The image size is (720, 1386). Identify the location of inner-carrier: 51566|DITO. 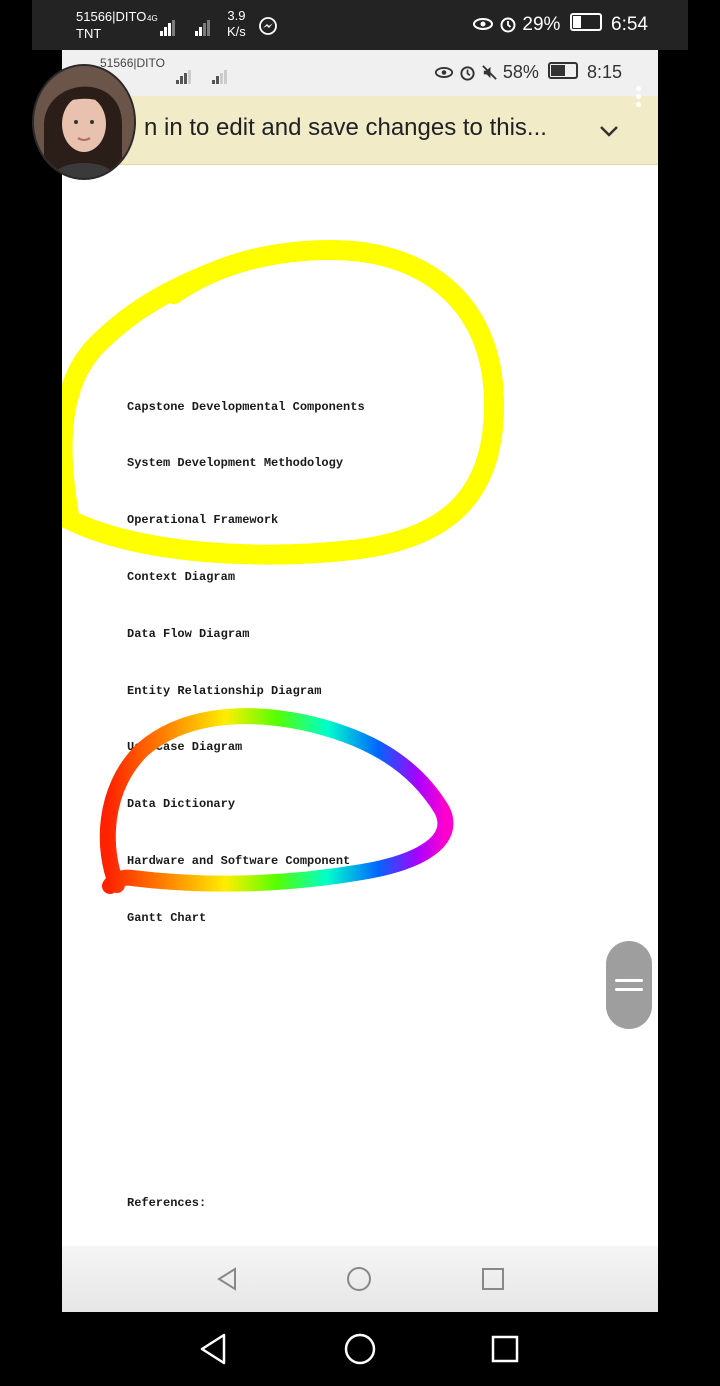
(132, 63).